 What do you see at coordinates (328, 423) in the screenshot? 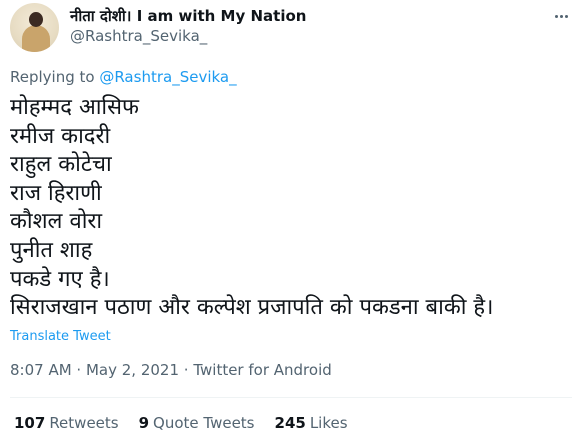
I see `likes-label: Likes` at bounding box center [328, 423].